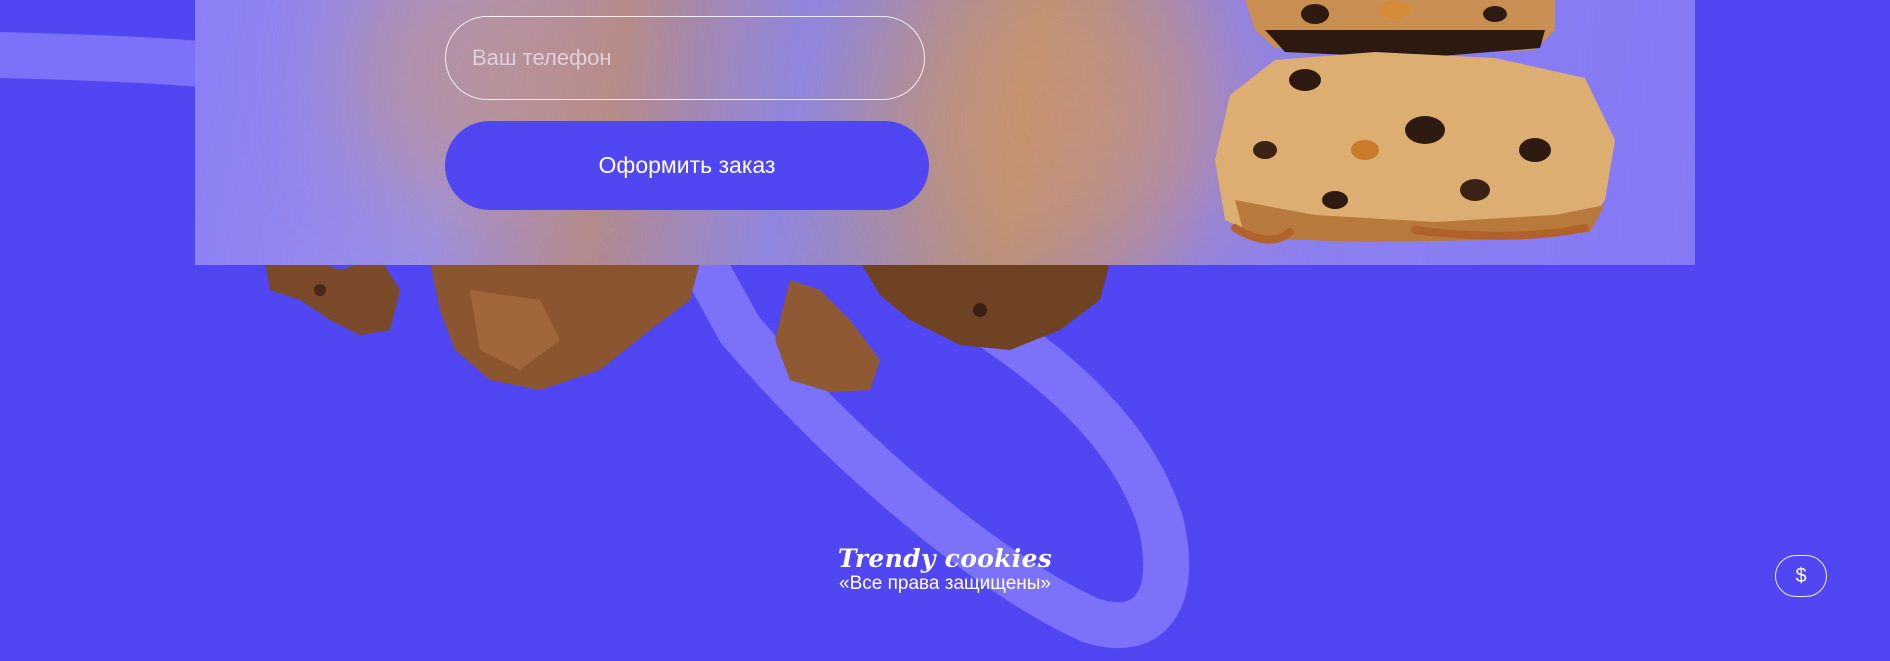 This screenshot has height=661, width=1890. I want to click on cookie-stack-image, so click(1415, 122).